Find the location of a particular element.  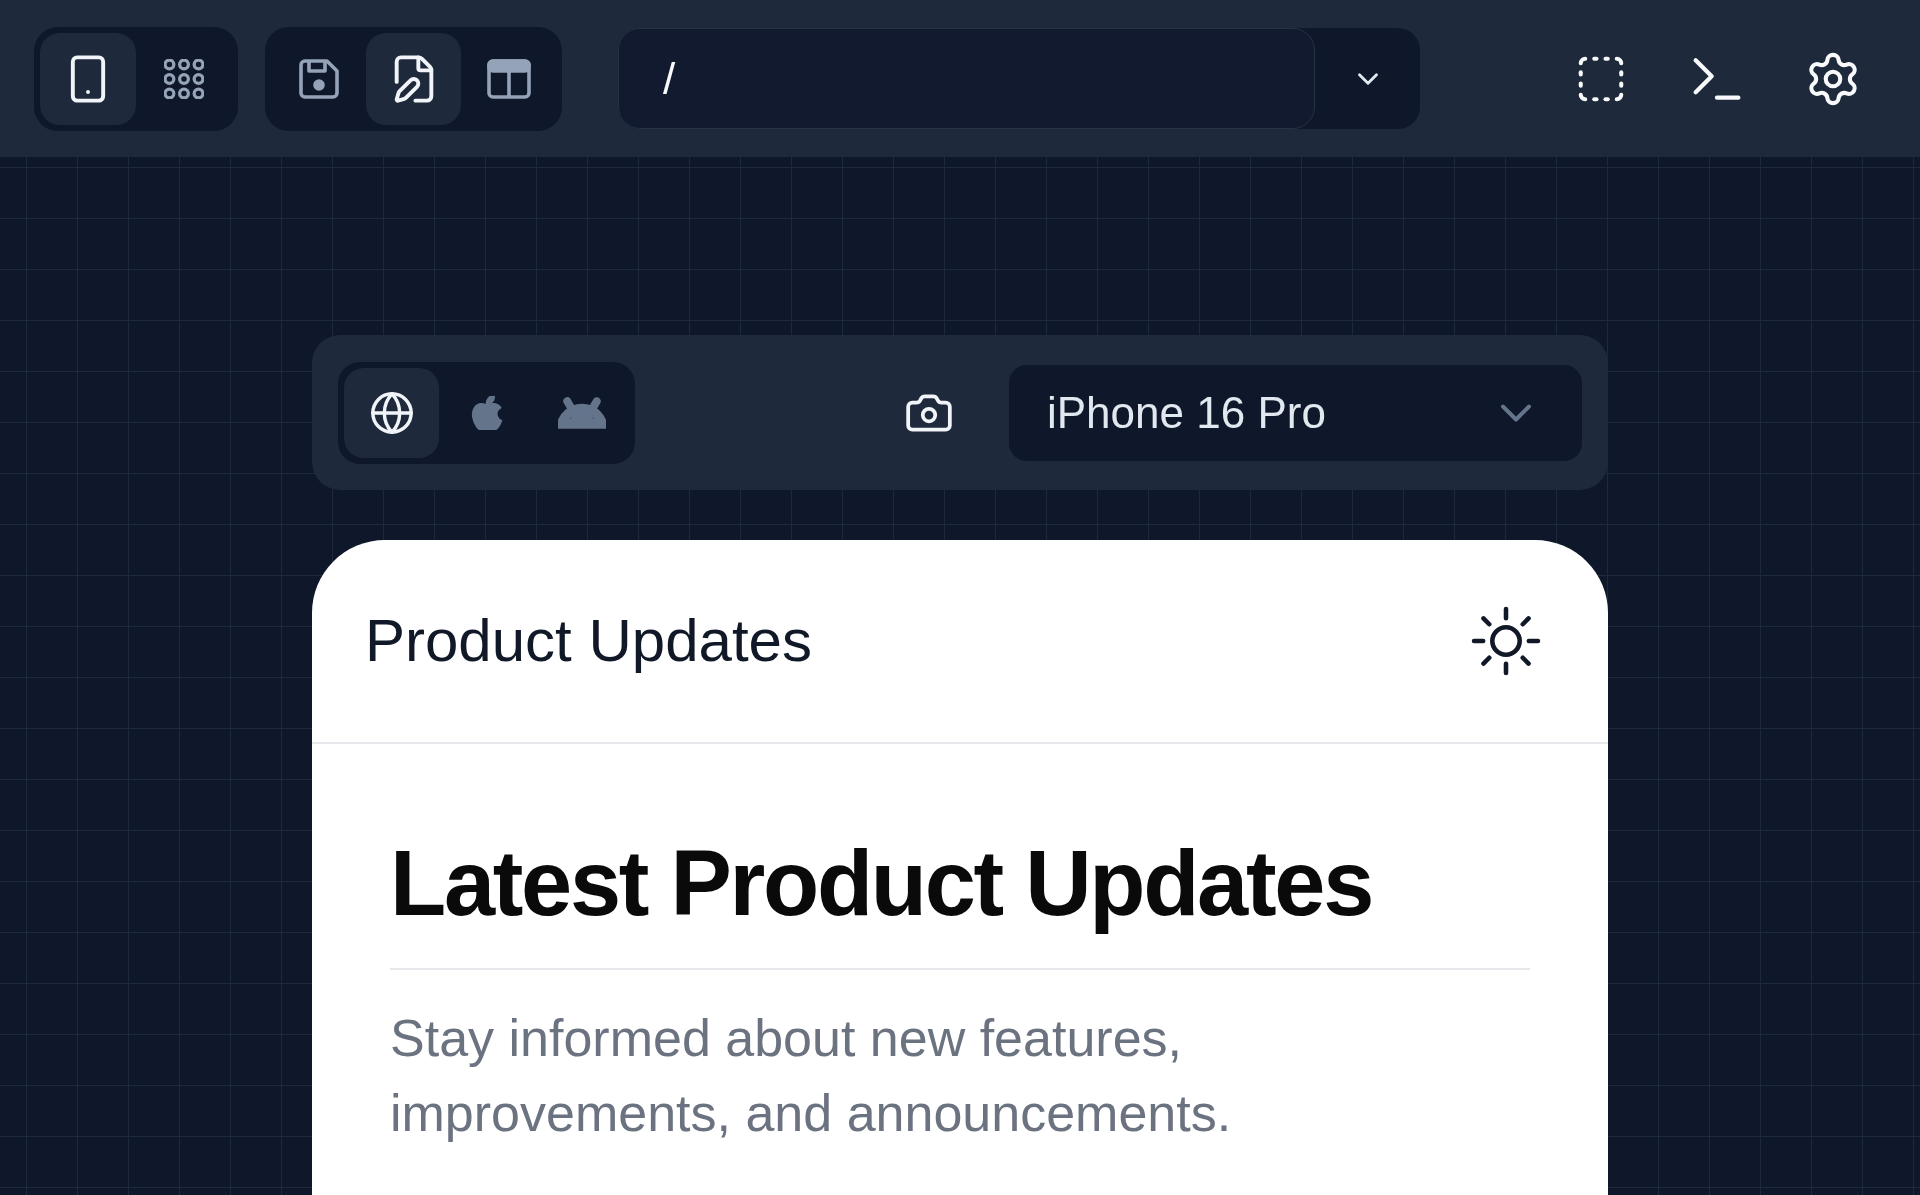

columns-icon is located at coordinates (508, 78).